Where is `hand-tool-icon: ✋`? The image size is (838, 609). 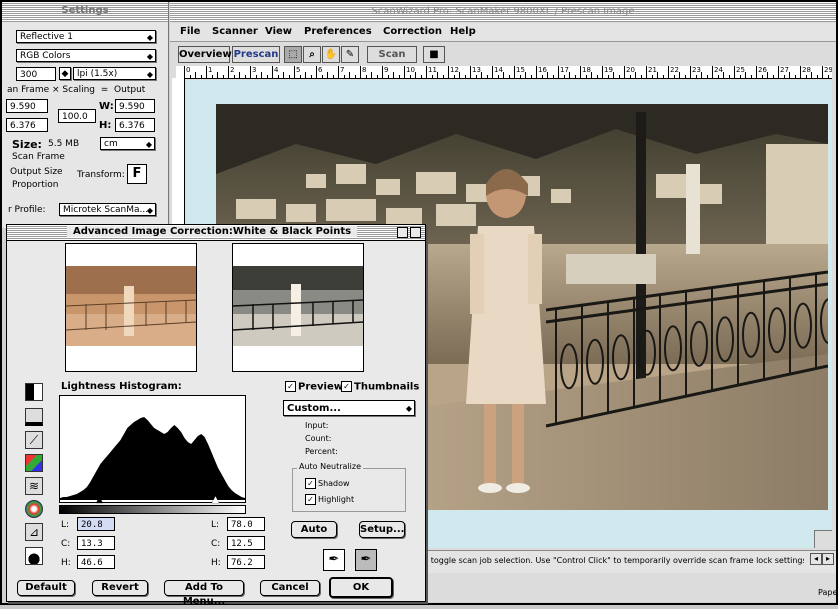 hand-tool-icon: ✋ is located at coordinates (331, 54).